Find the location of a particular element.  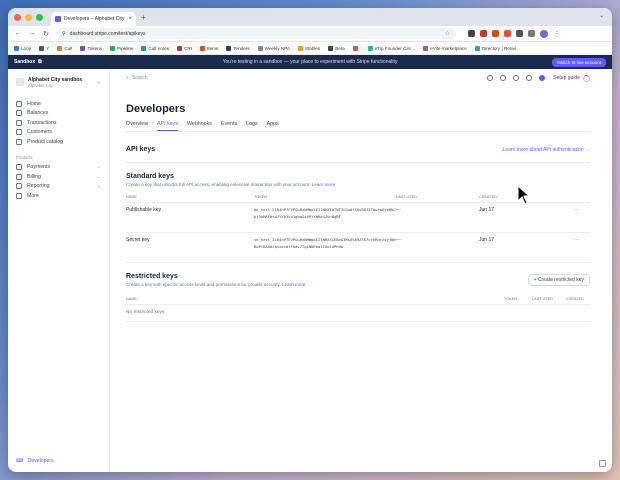

search-input: ⌕ Search is located at coordinates (302, 78).